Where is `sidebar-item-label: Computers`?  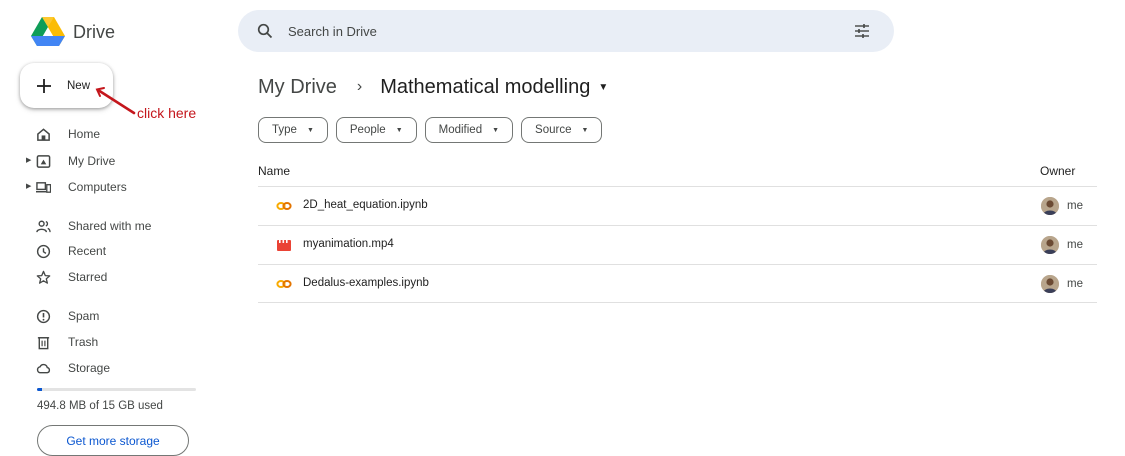
sidebar-item-label: Computers is located at coordinates (97, 187).